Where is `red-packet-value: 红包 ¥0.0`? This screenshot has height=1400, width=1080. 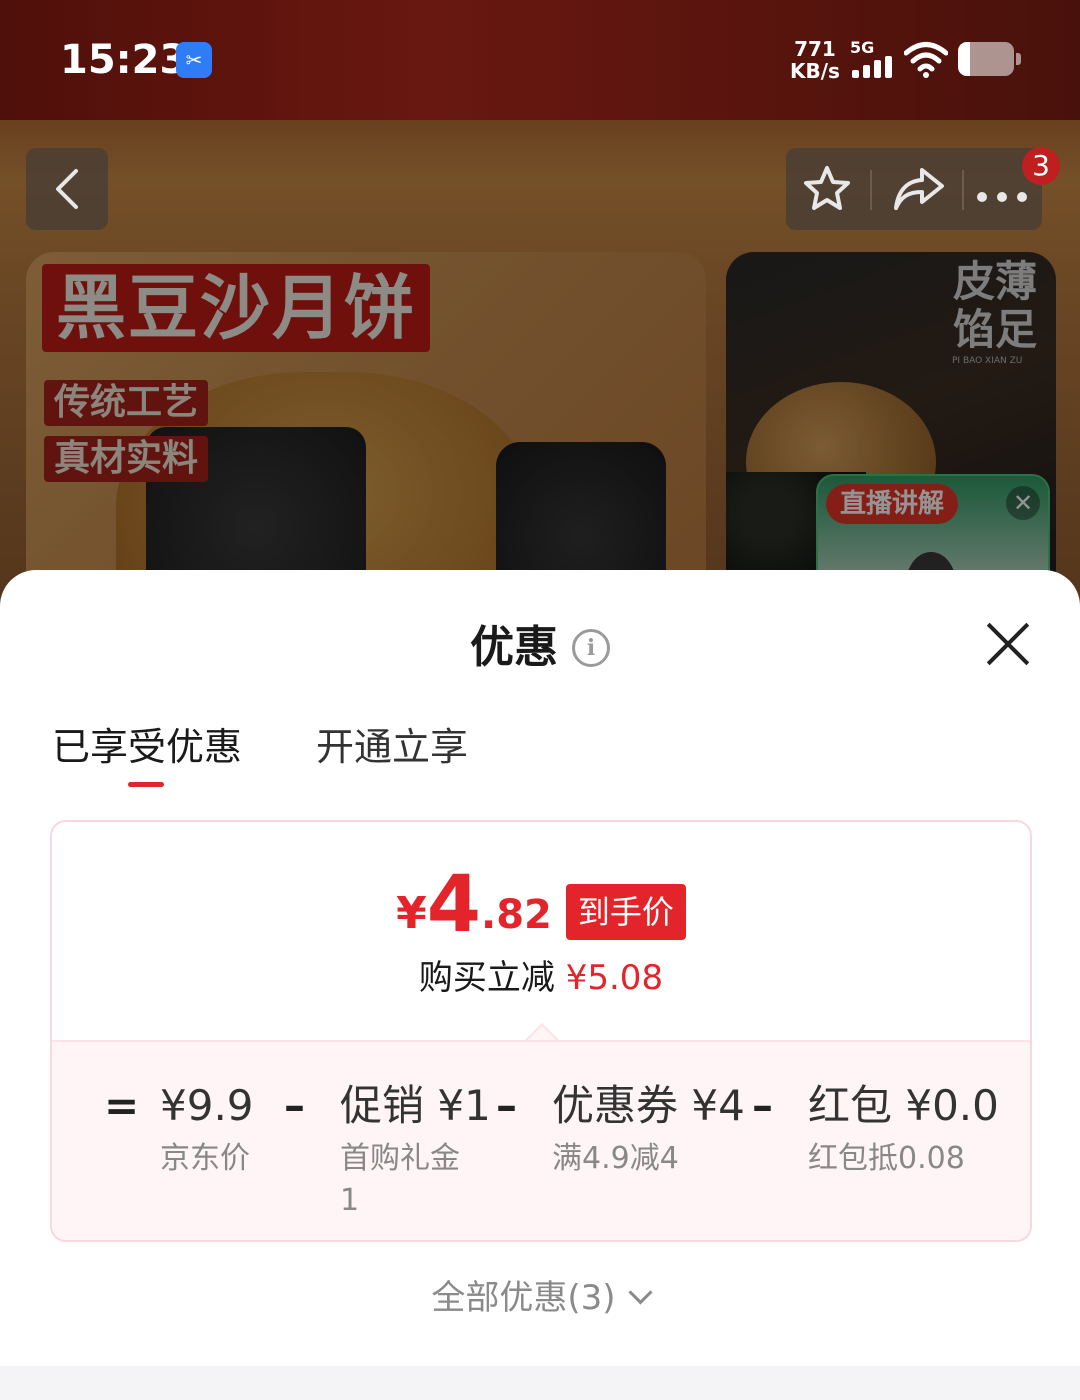 red-packet-value: 红包 ¥0.0 is located at coordinates (903, 1105).